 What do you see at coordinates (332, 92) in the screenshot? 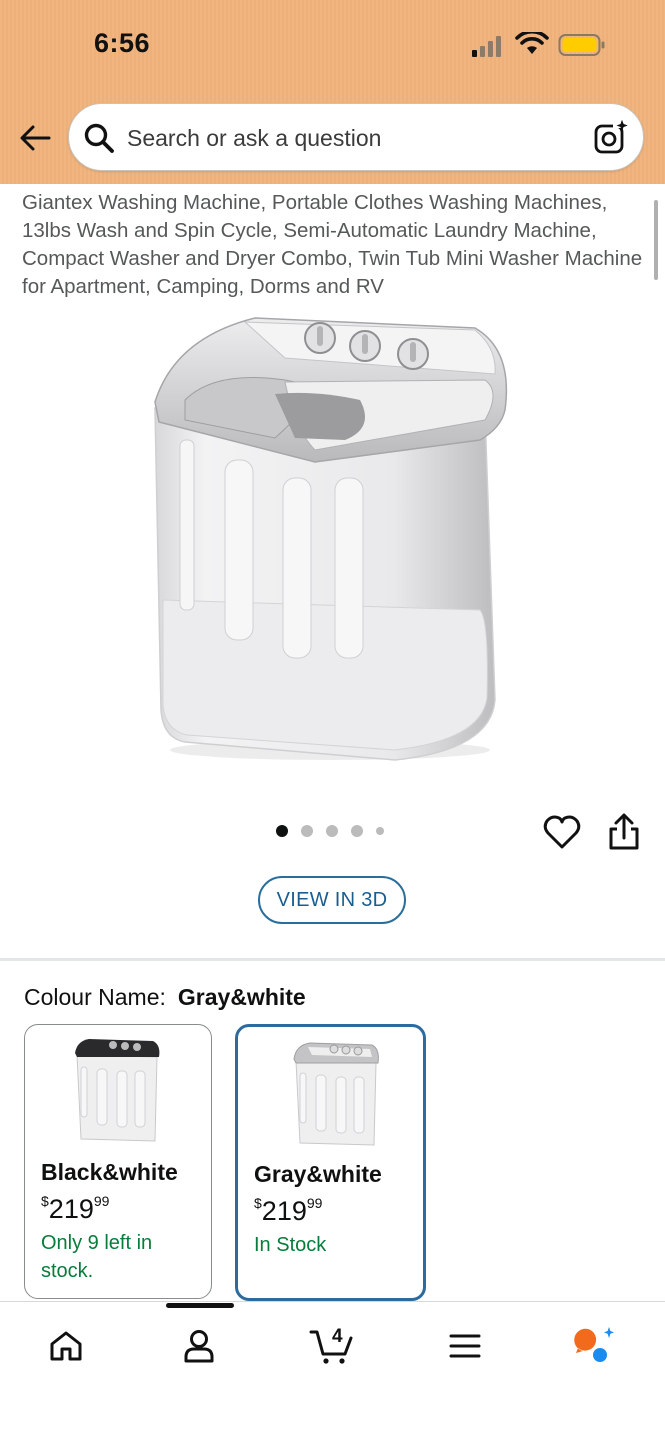
I see `header: 6:56 Search or ask a question` at bounding box center [332, 92].